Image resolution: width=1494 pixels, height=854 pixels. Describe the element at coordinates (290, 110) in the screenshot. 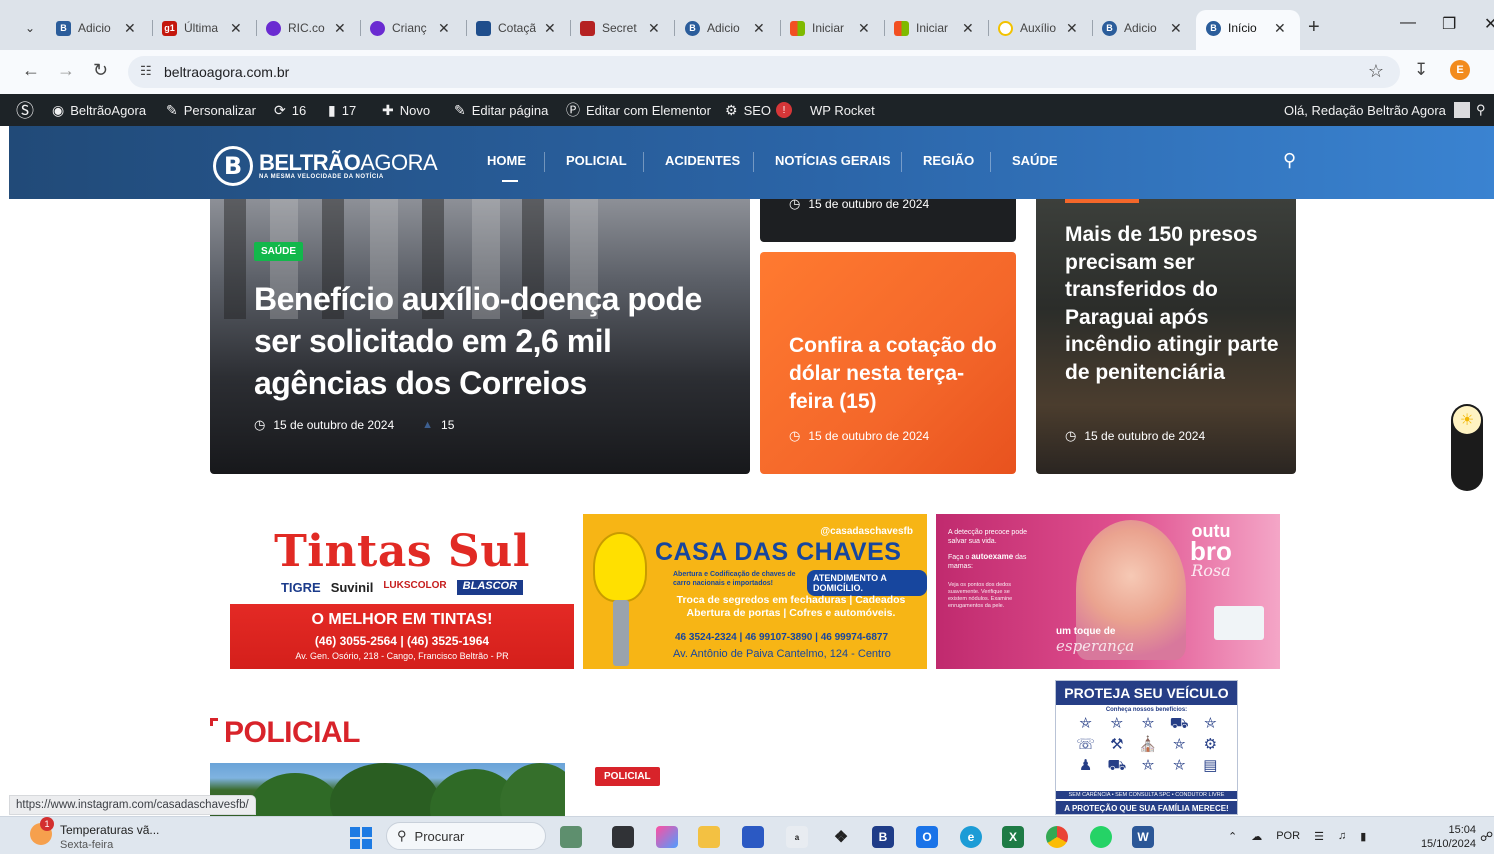

I see `wp-updates: ⟳ 16` at that location.